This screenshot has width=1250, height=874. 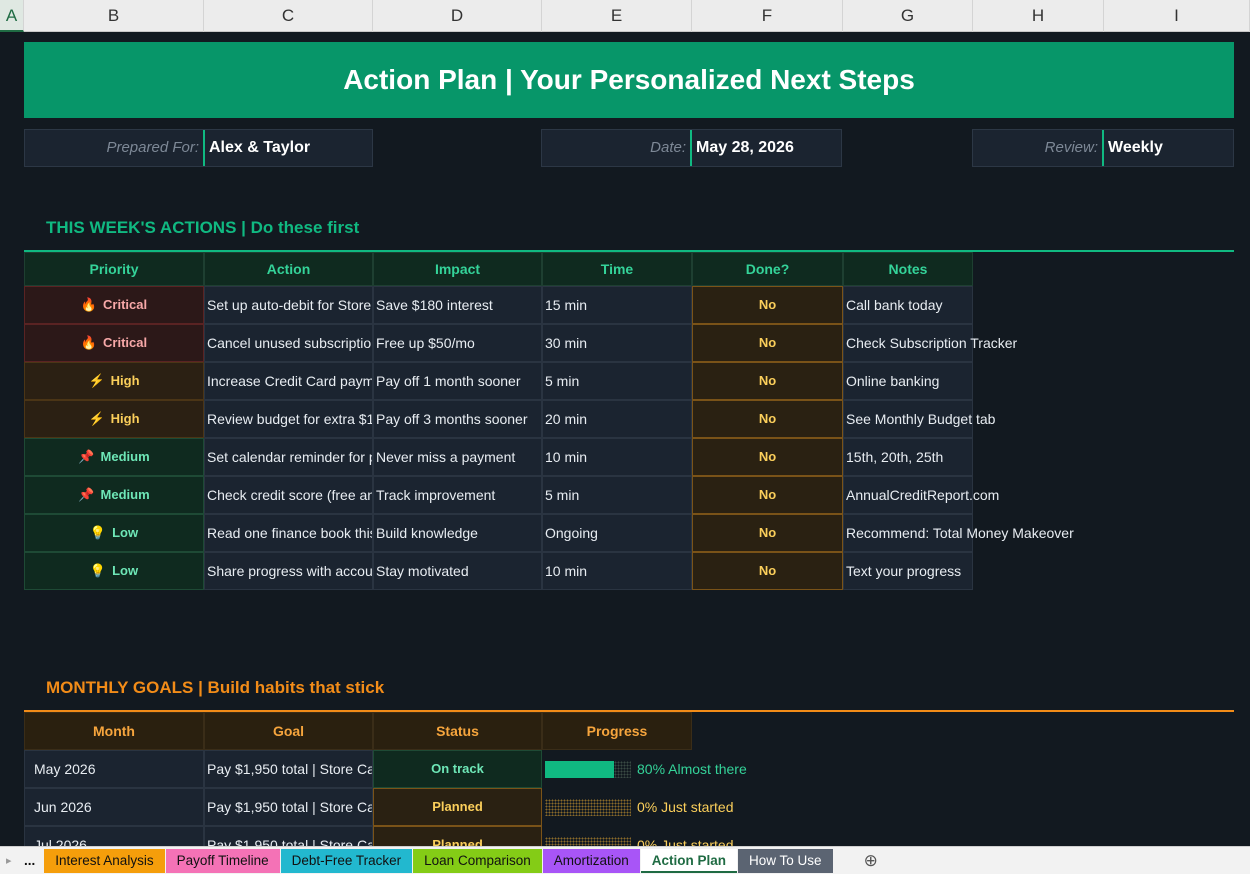 What do you see at coordinates (908, 305) in the screenshot?
I see `notes-cell: Call bank today` at bounding box center [908, 305].